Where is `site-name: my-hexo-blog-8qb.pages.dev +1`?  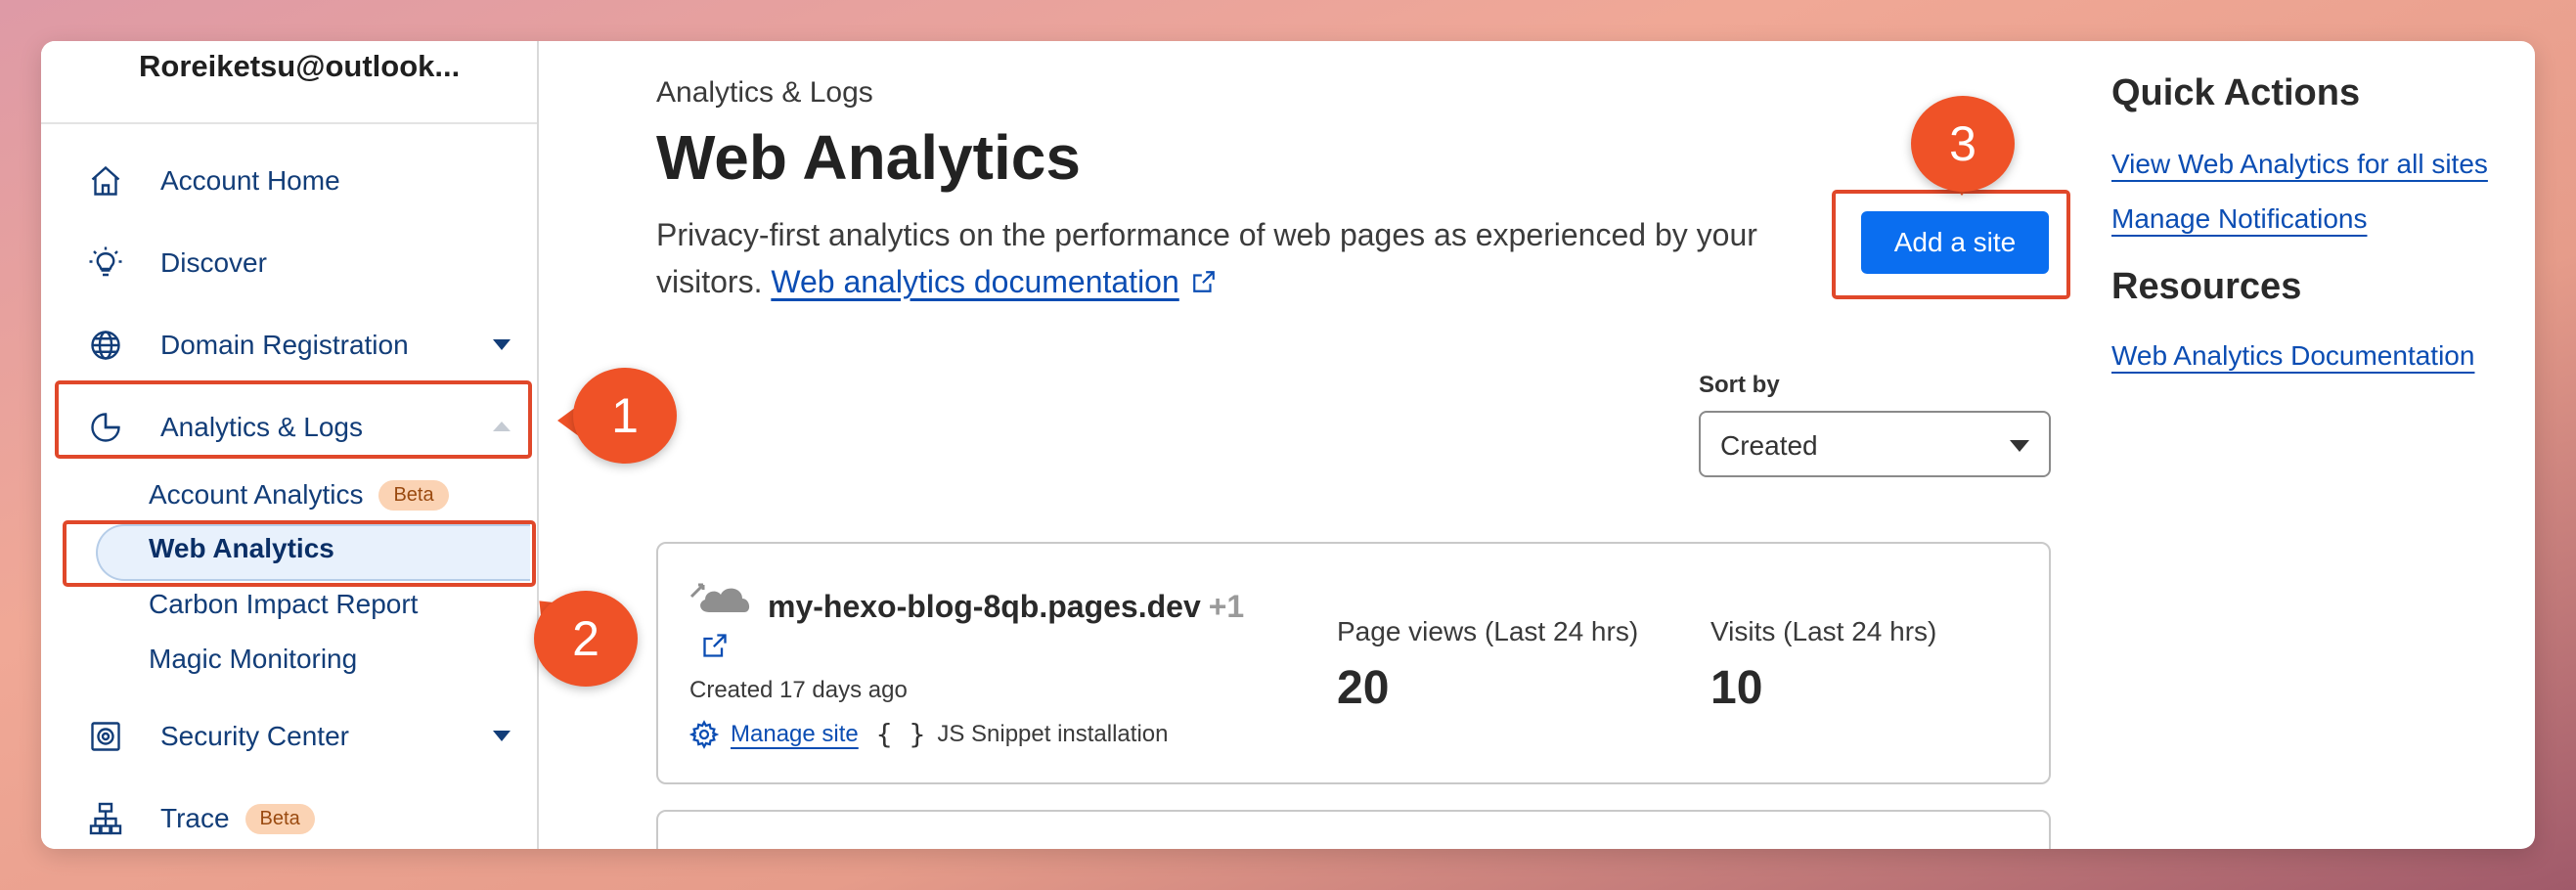 site-name: my-hexo-blog-8qb.pages.dev +1 is located at coordinates (1006, 607).